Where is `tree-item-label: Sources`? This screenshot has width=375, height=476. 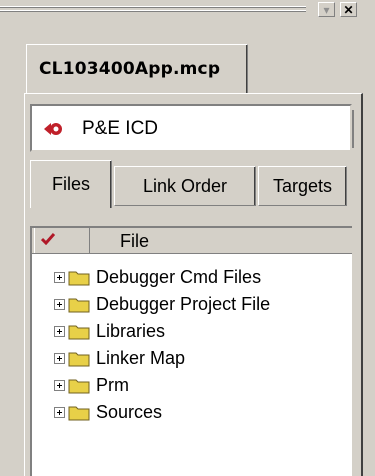 tree-item-label: Sources is located at coordinates (129, 411).